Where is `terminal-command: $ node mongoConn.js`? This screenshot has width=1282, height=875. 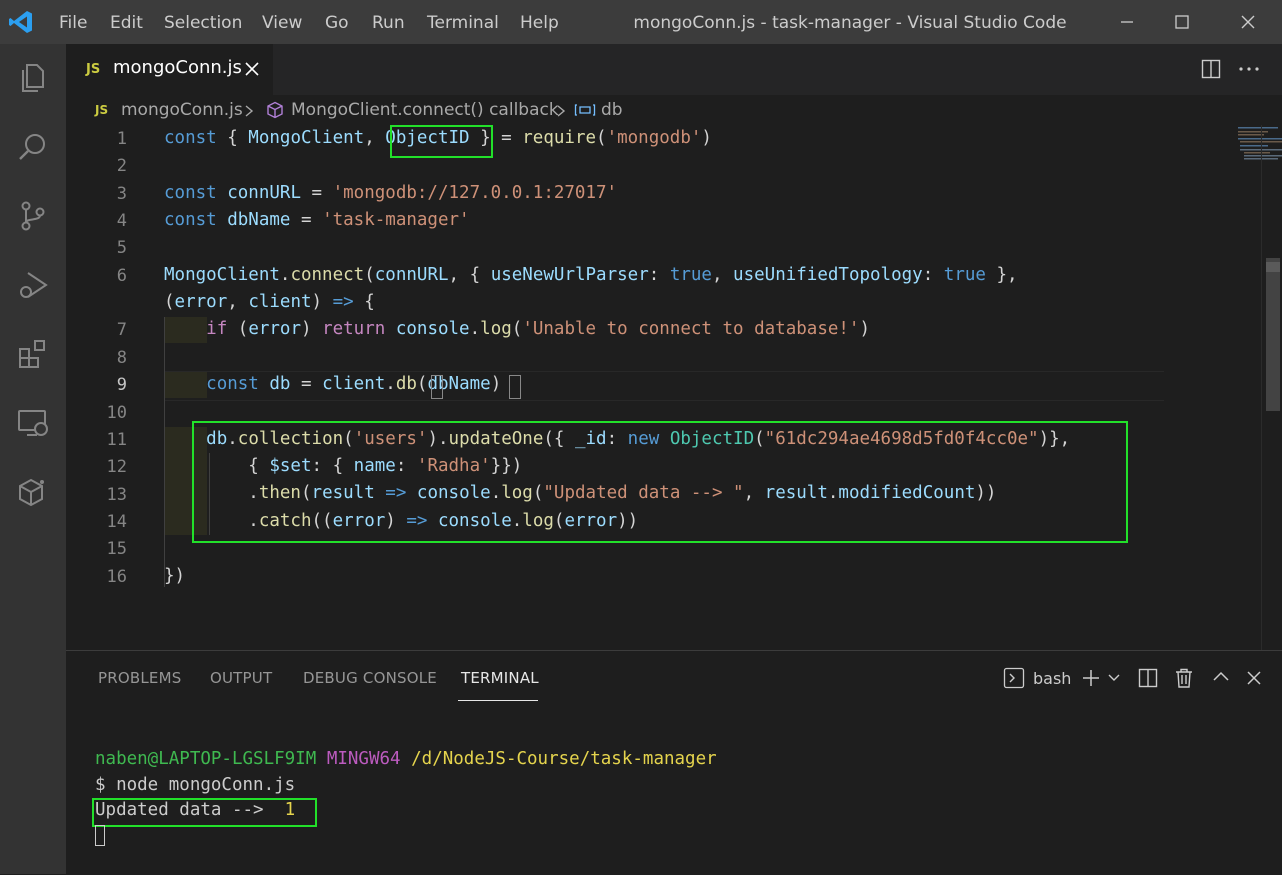
terminal-command: $ node mongoConn.js is located at coordinates (195, 785).